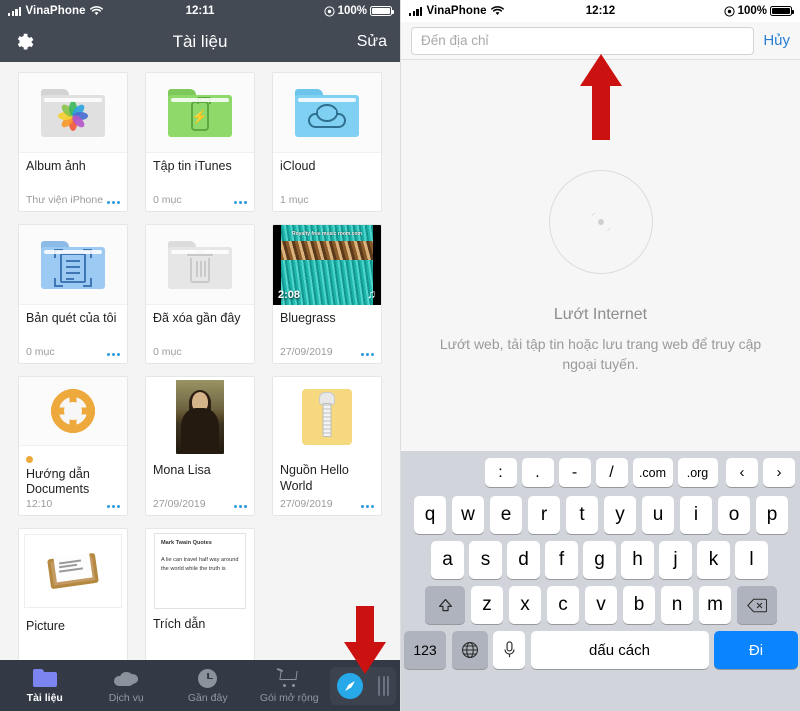 This screenshot has width=800, height=711. Describe the element at coordinates (73, 294) in the screenshot. I see `file-card: Bản quét của tôi 0 mục` at that location.